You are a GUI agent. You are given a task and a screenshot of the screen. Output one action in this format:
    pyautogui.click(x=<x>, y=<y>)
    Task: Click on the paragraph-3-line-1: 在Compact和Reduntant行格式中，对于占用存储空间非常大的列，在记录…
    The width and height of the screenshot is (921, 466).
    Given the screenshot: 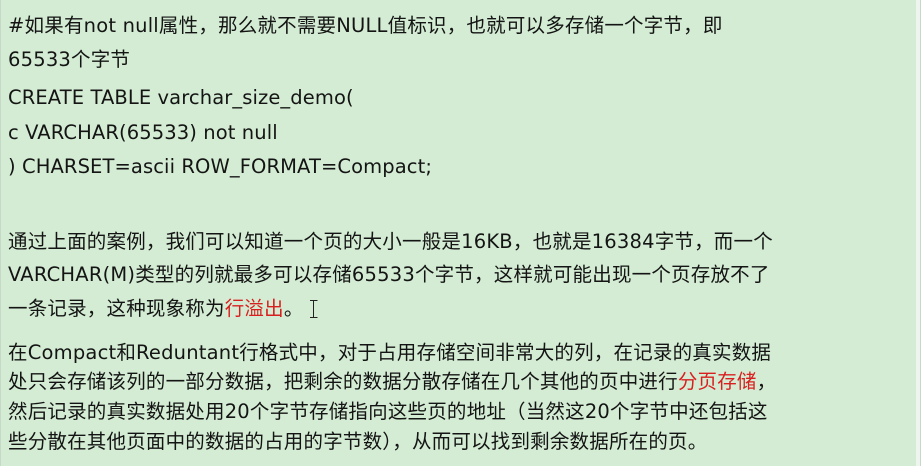 What is the action you would take?
    pyautogui.click(x=390, y=352)
    